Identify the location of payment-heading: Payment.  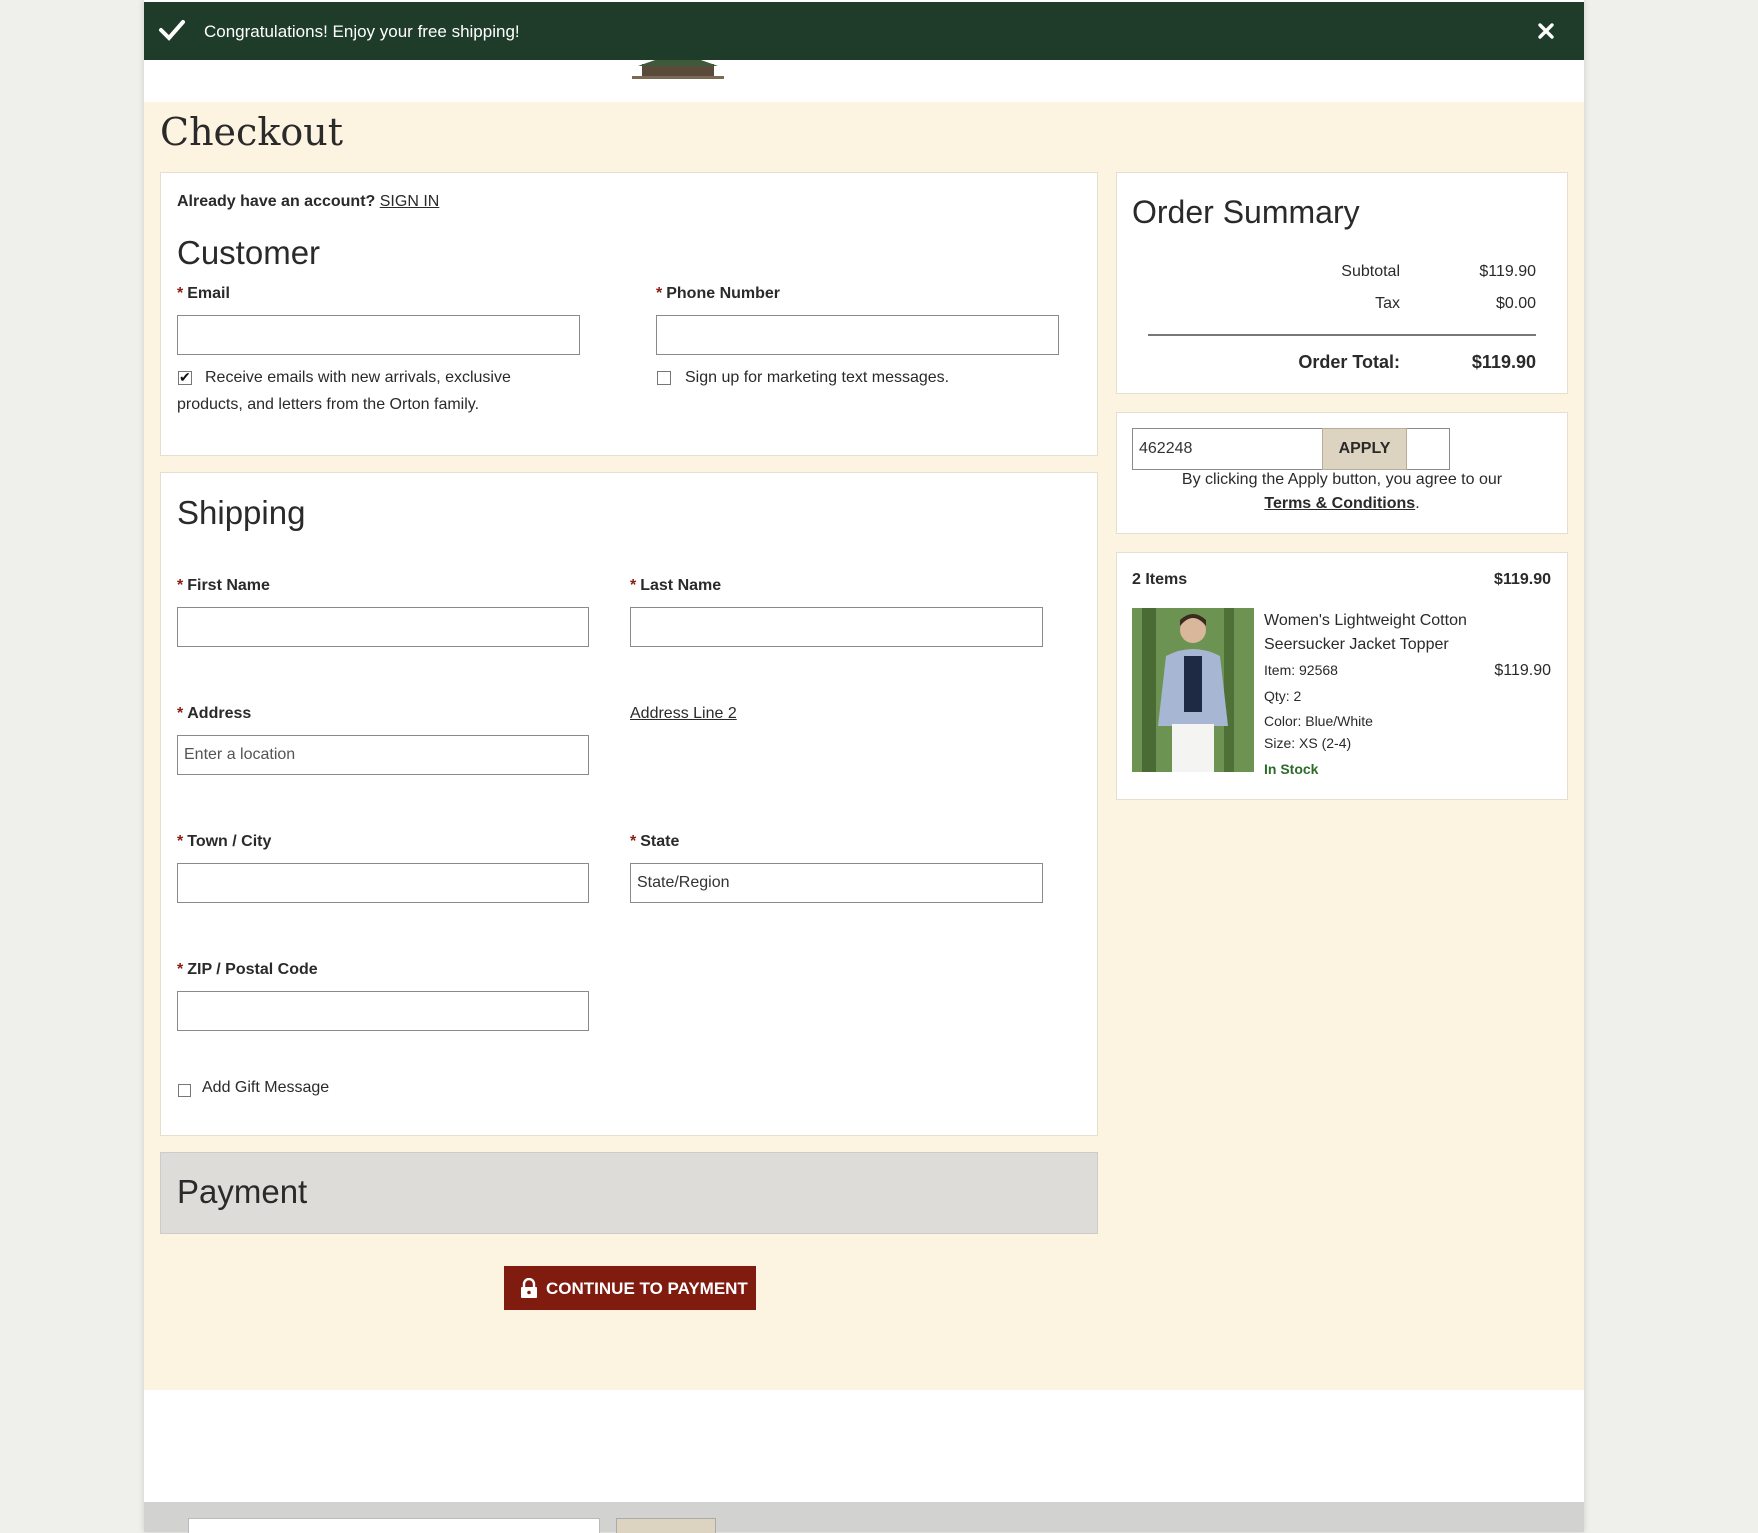
(242, 1191).